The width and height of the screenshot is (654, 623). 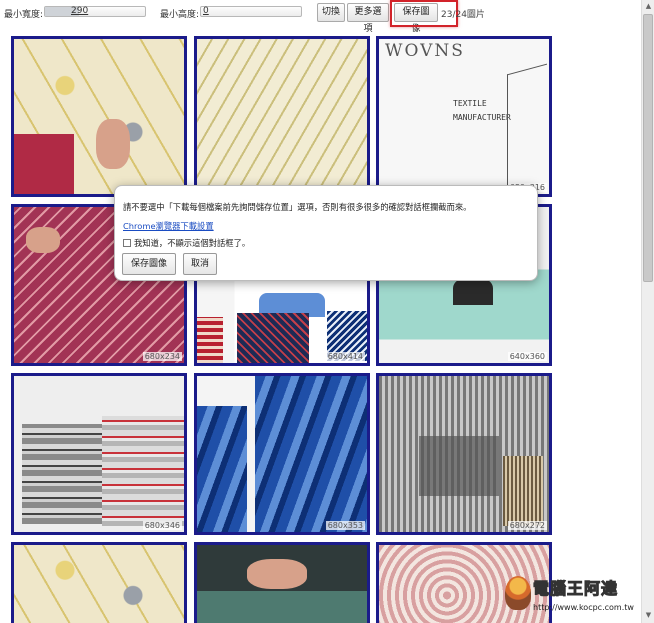 What do you see at coordinates (206, 11) in the screenshot?
I see `min-height-value: 0` at bounding box center [206, 11].